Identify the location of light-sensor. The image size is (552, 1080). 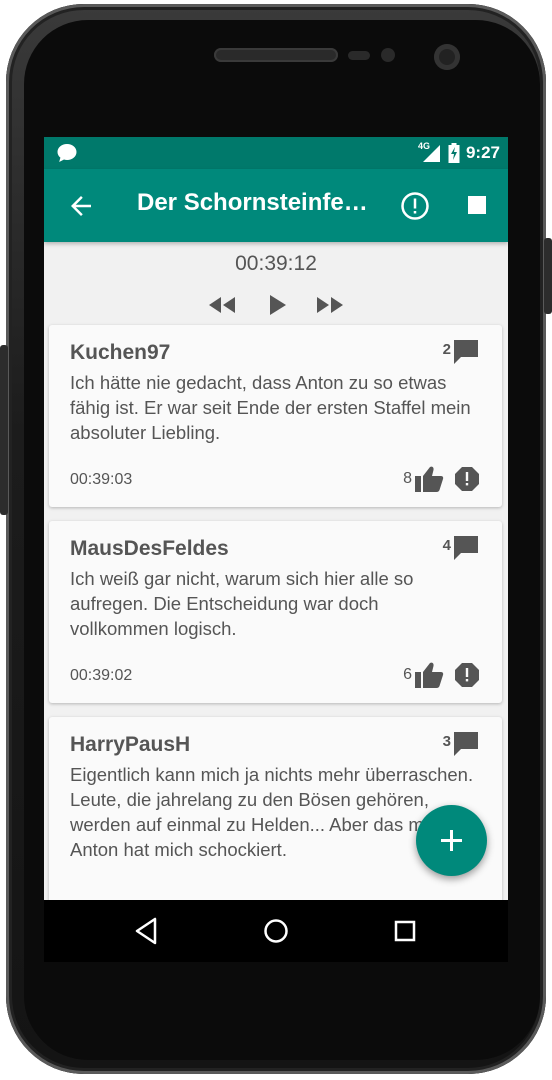
(388, 55).